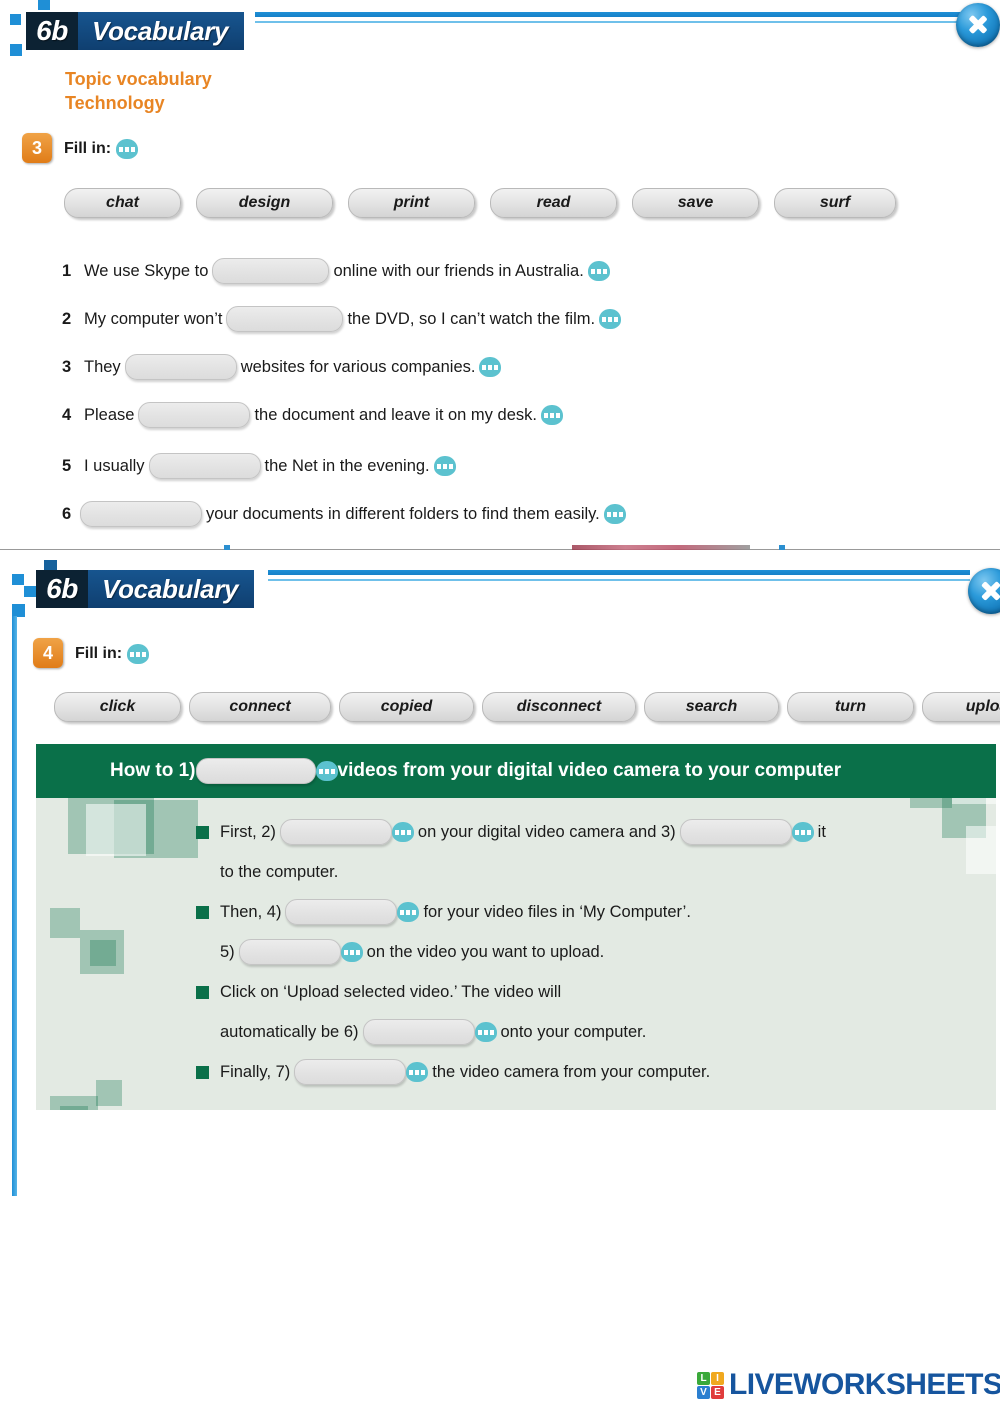 Image resolution: width=1000 pixels, height=1413 pixels. Describe the element at coordinates (260, 707) in the screenshot. I see `wordbank-pill: connect` at that location.